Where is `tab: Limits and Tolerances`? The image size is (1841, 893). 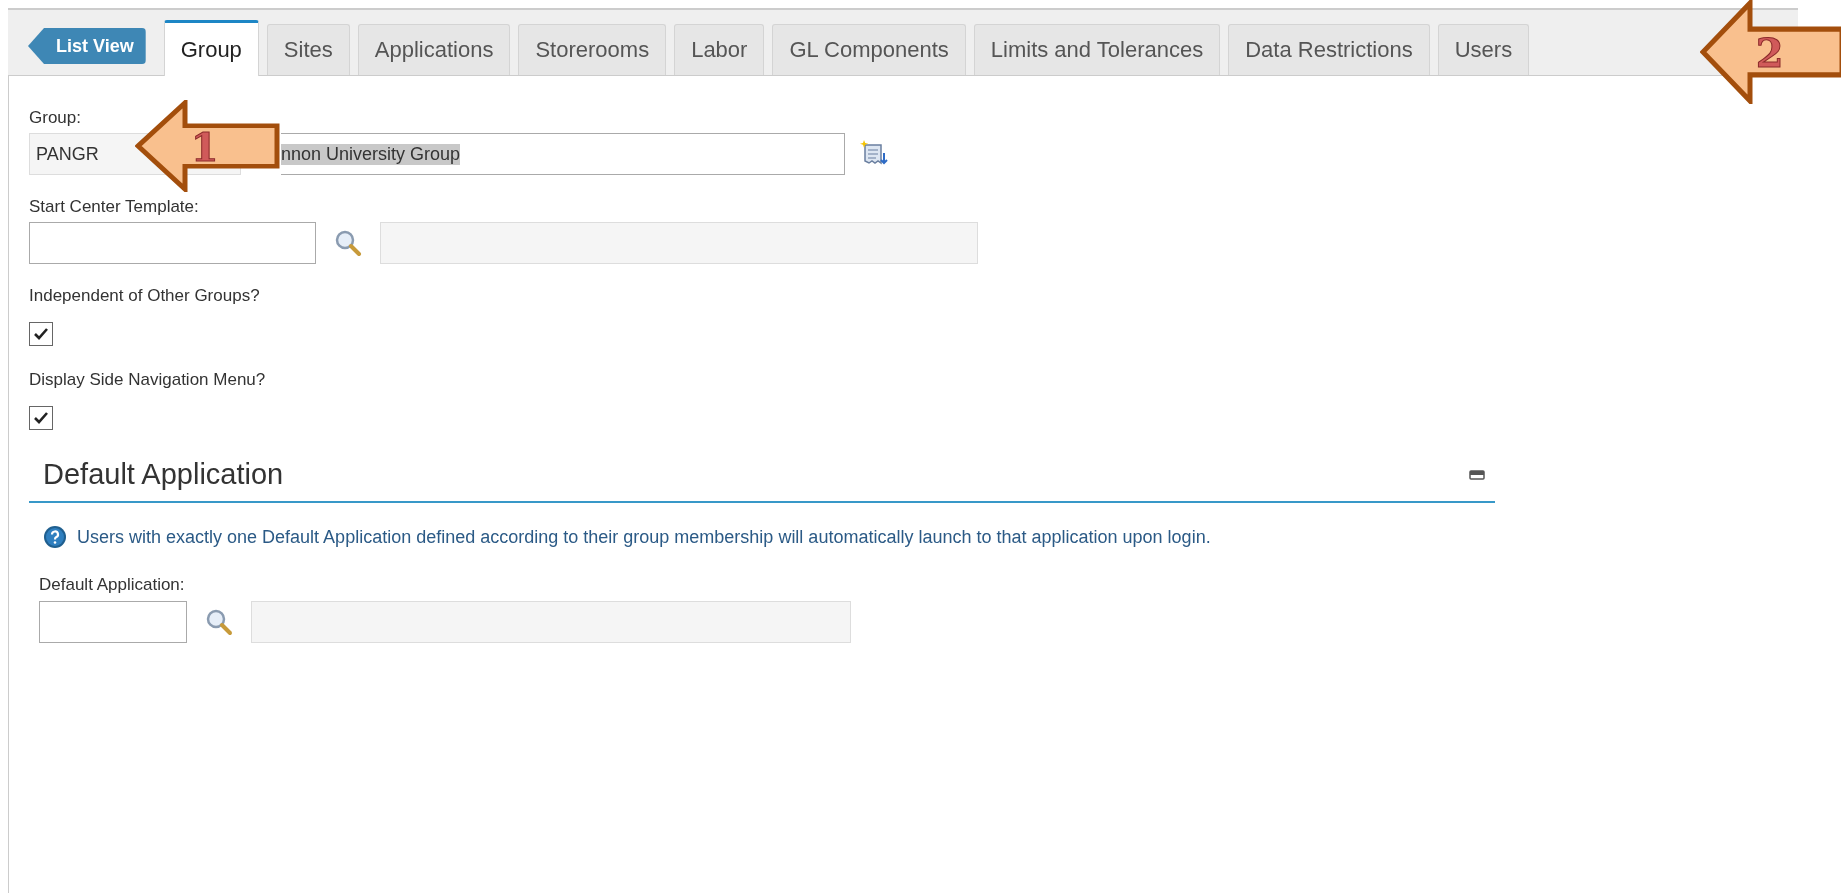
tab: Limits and Tolerances is located at coordinates (1097, 49).